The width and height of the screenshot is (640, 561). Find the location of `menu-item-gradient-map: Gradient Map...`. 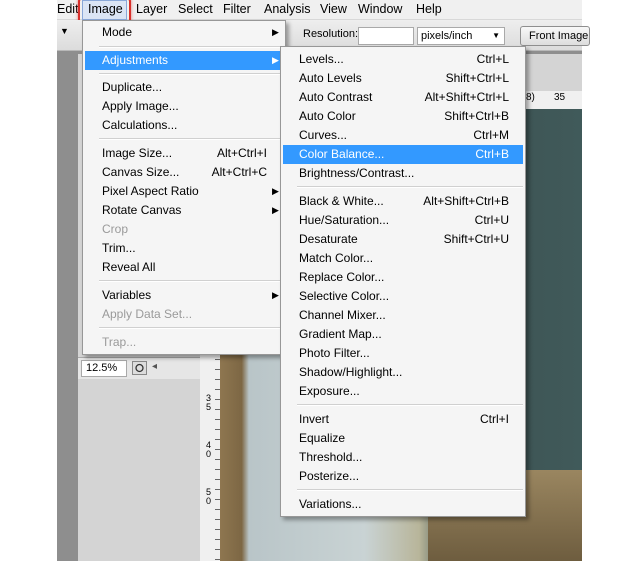

menu-item-gradient-map: Gradient Map... is located at coordinates (403, 334).